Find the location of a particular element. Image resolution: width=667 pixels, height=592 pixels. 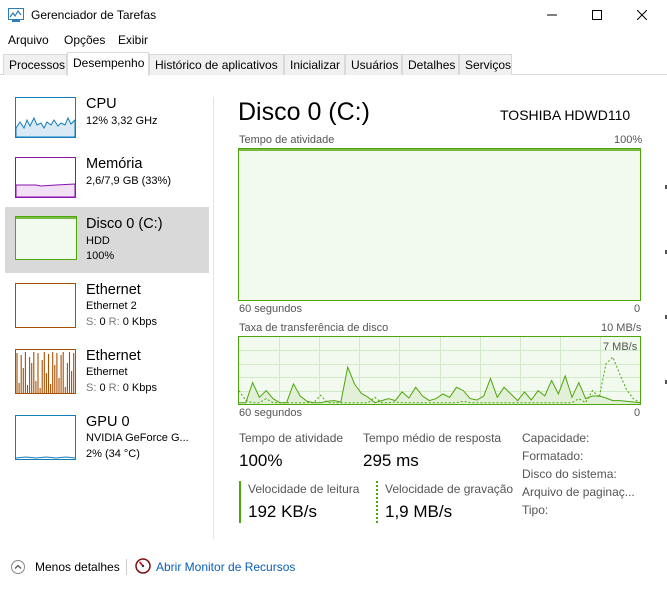

transfer-graph-min: 0 is located at coordinates (637, 413).